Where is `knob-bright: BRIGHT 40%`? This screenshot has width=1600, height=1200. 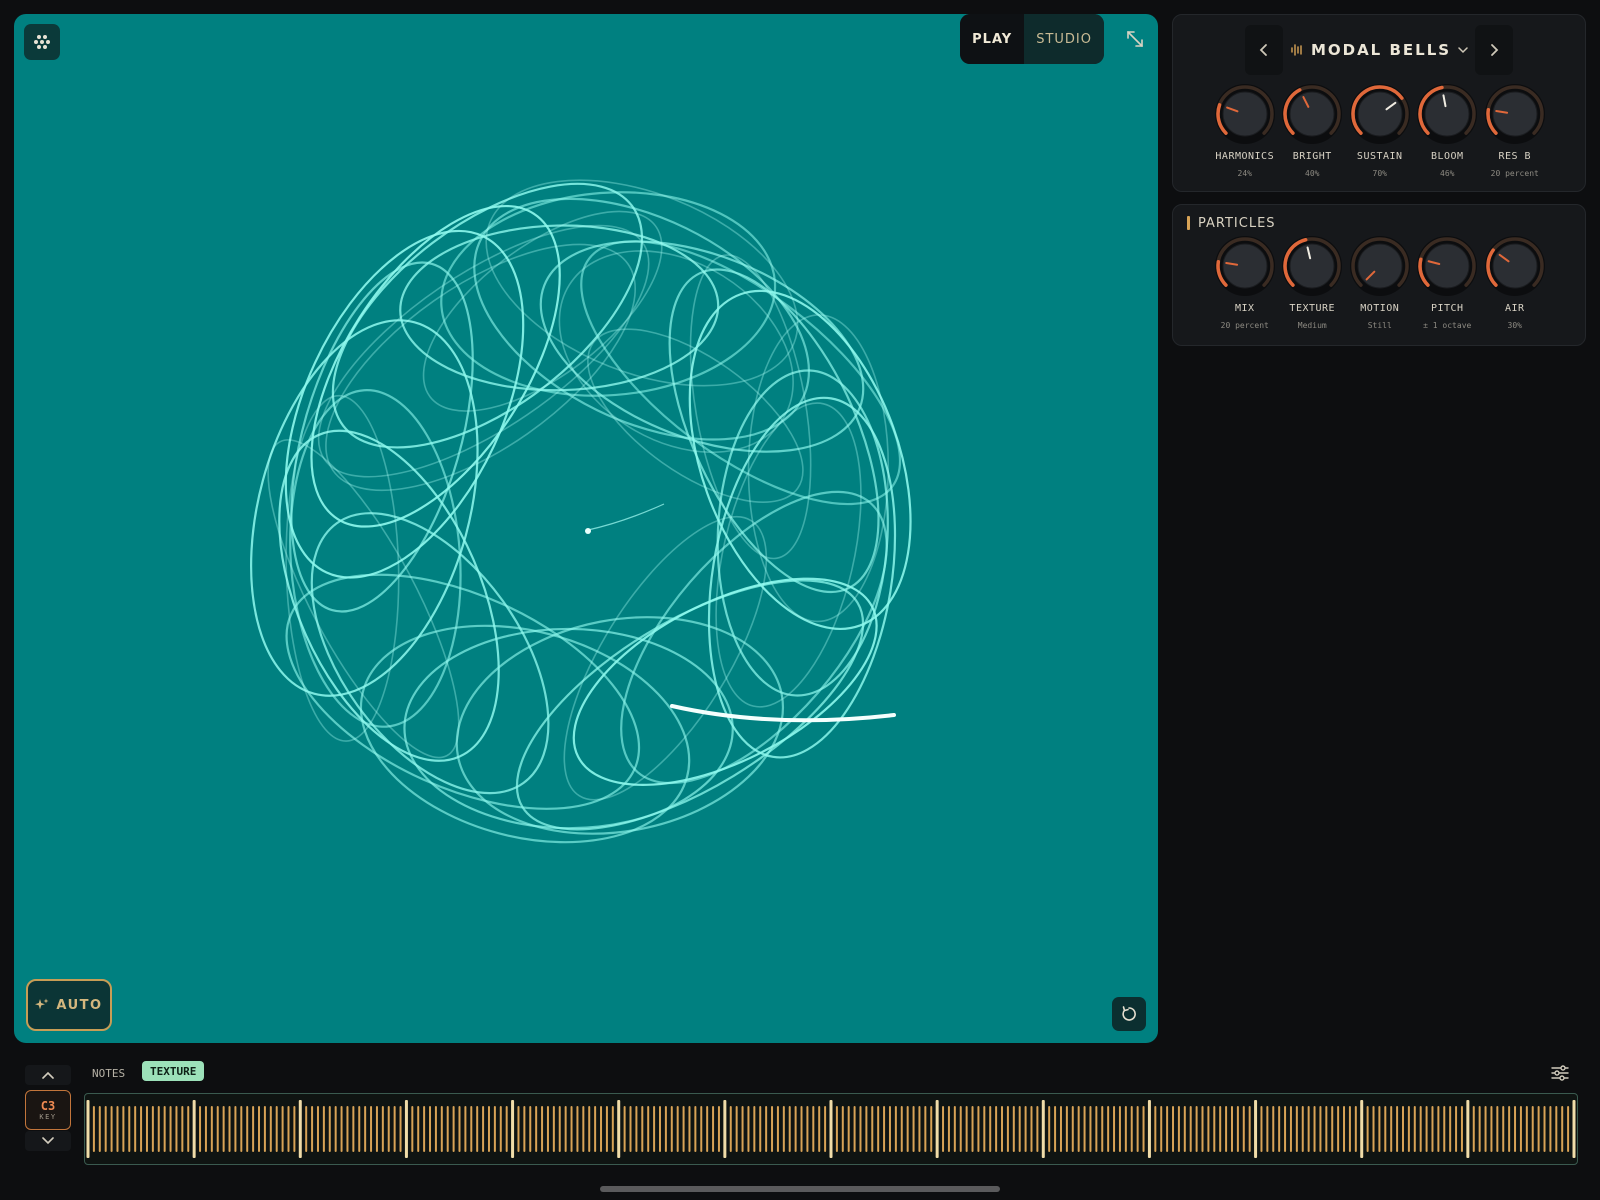 knob-bright: BRIGHT 40% is located at coordinates (1313, 130).